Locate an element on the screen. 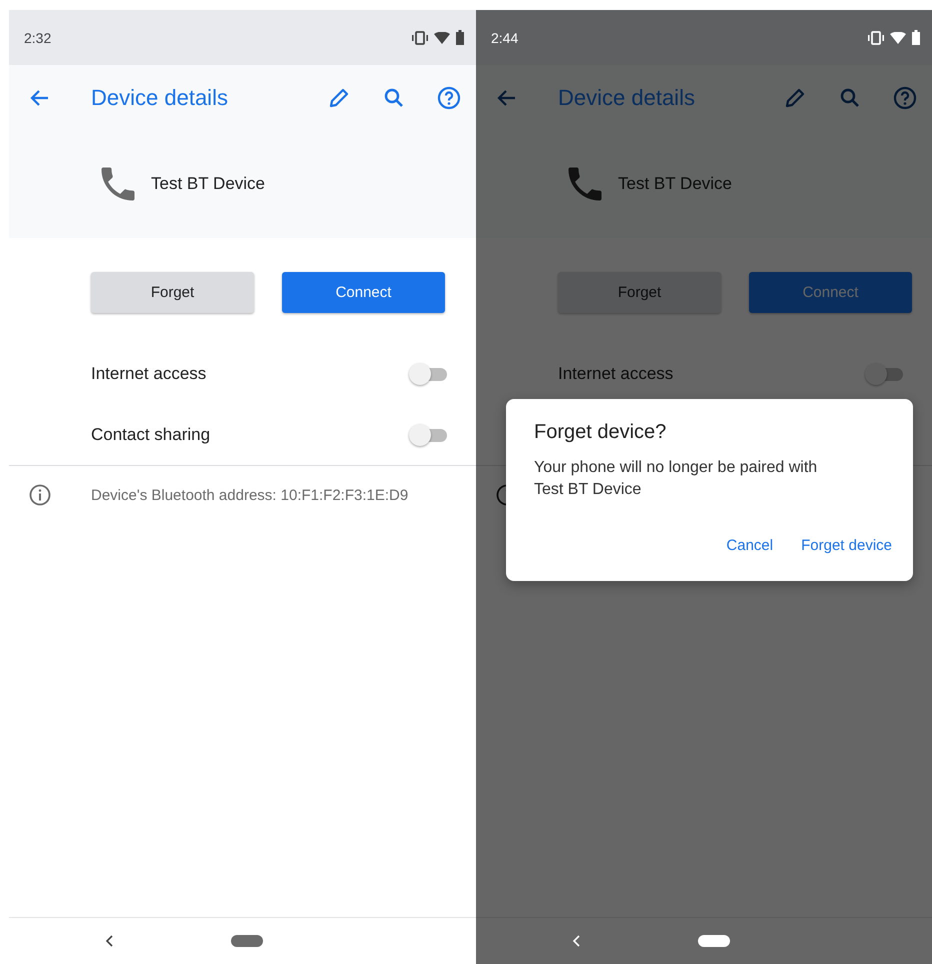  status-time: 2:32 is located at coordinates (38, 38).